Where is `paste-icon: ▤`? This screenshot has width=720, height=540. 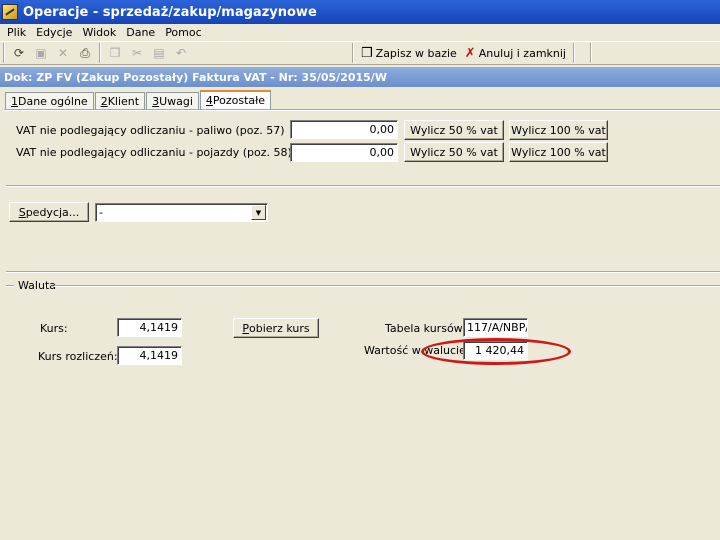 paste-icon: ▤ is located at coordinates (159, 53).